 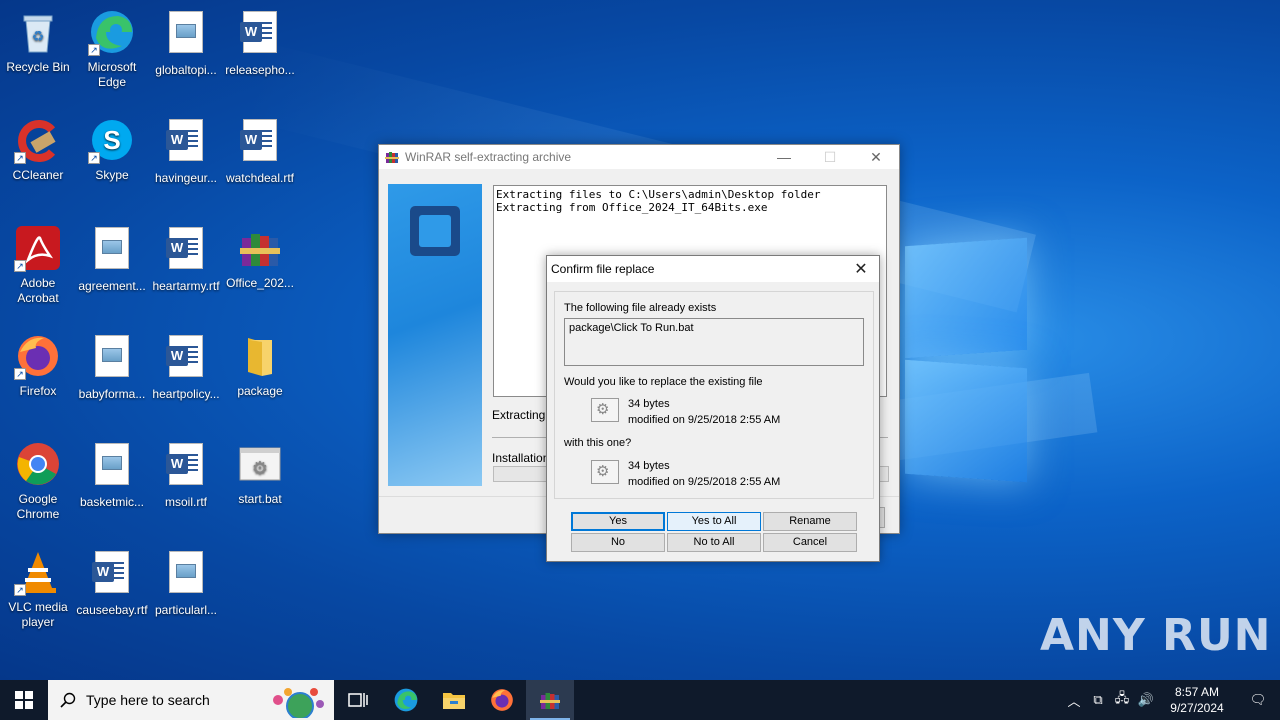 What do you see at coordinates (38, 34) in the screenshot?
I see `recycle-bin-icon: ♻` at bounding box center [38, 34].